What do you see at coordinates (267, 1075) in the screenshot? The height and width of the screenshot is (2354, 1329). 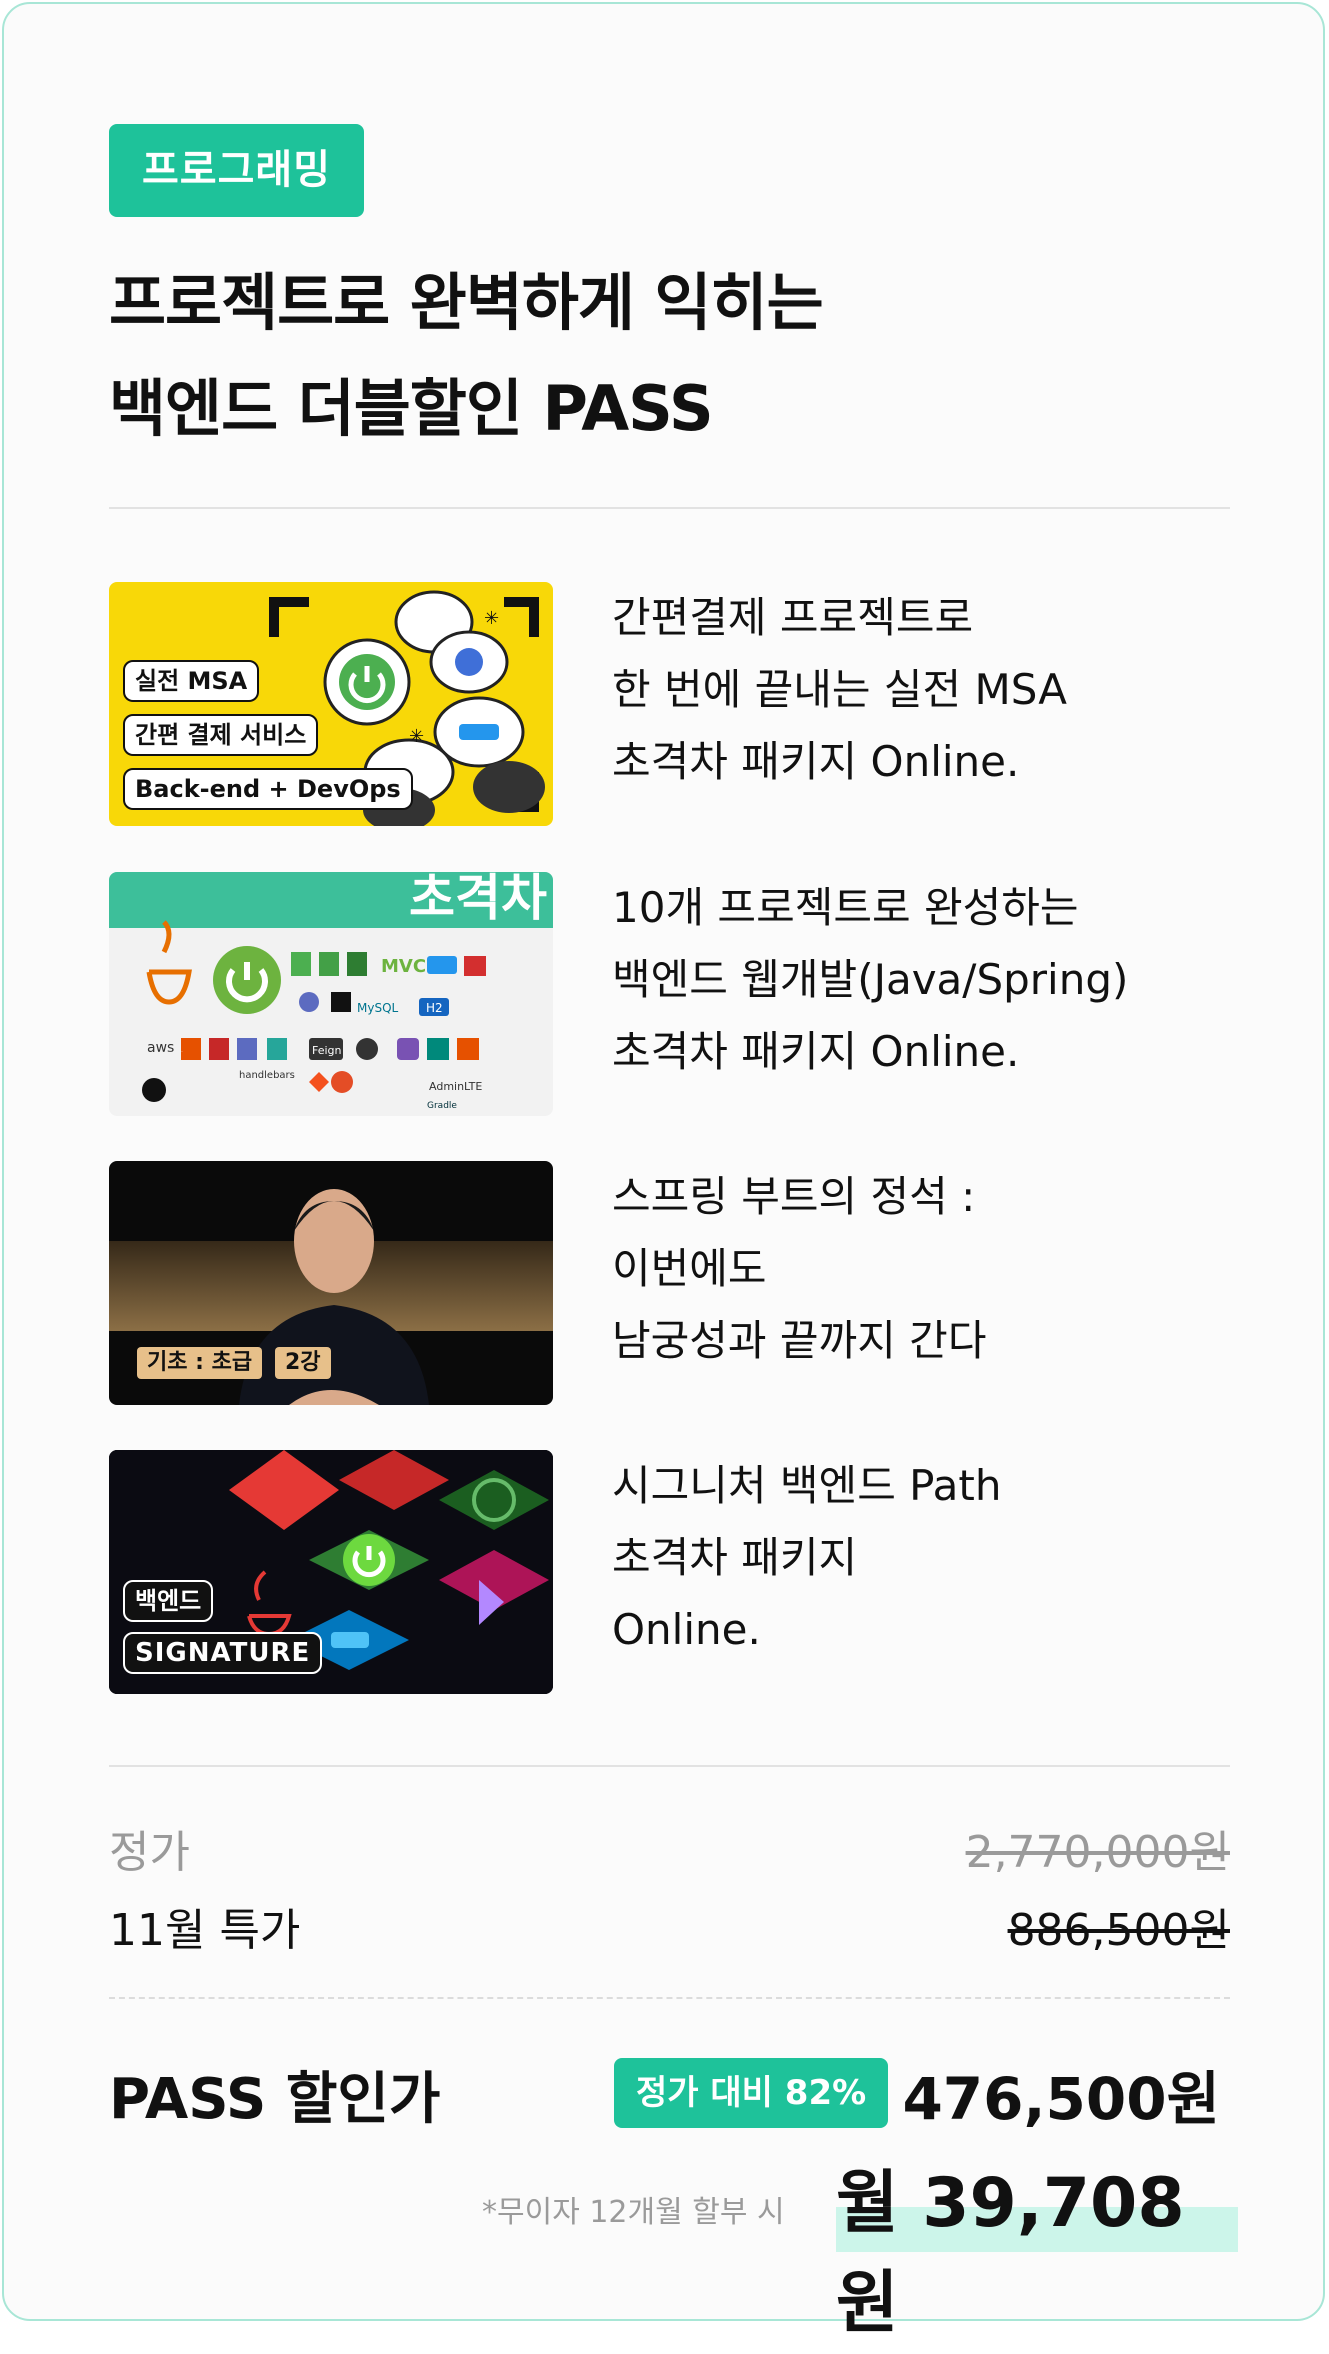 I see `svg-text: handlebars` at bounding box center [267, 1075].